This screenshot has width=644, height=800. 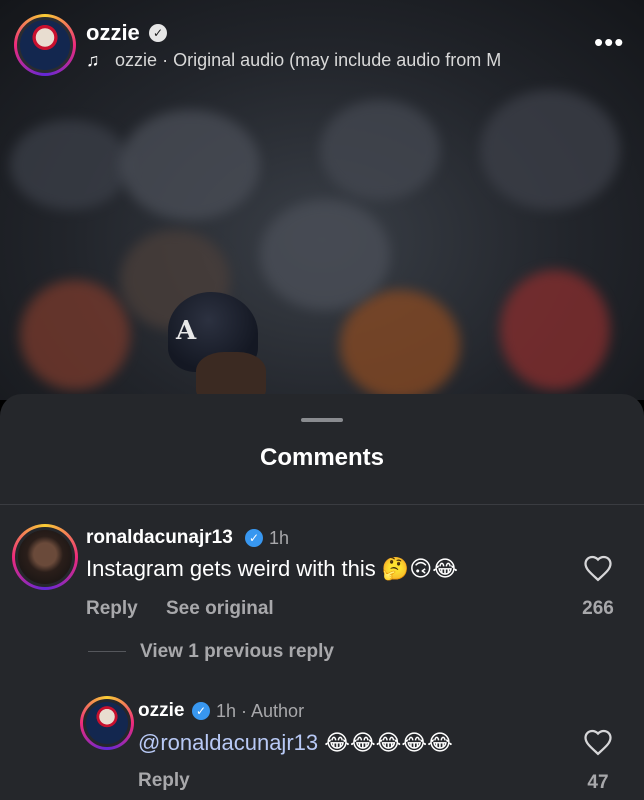 What do you see at coordinates (598, 782) in the screenshot?
I see `like-count: 47` at bounding box center [598, 782].